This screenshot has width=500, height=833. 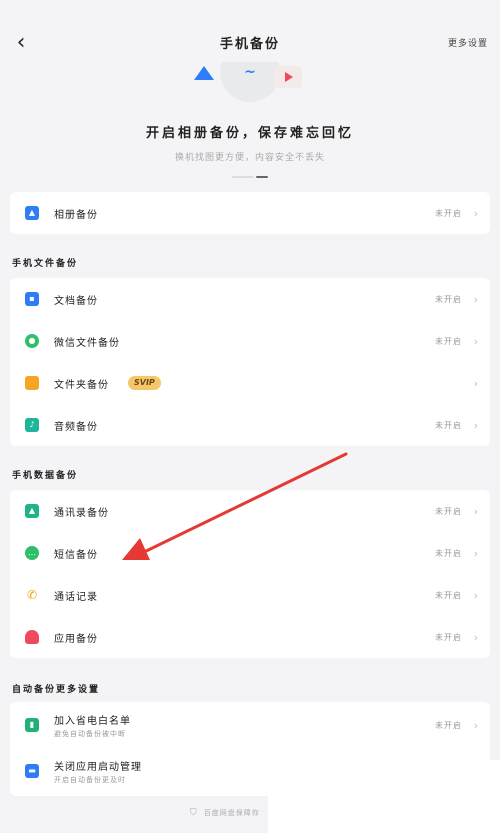 I want to click on hero-subtitle: 换机找图更方便，内容安全不丢失, so click(x=249, y=158).